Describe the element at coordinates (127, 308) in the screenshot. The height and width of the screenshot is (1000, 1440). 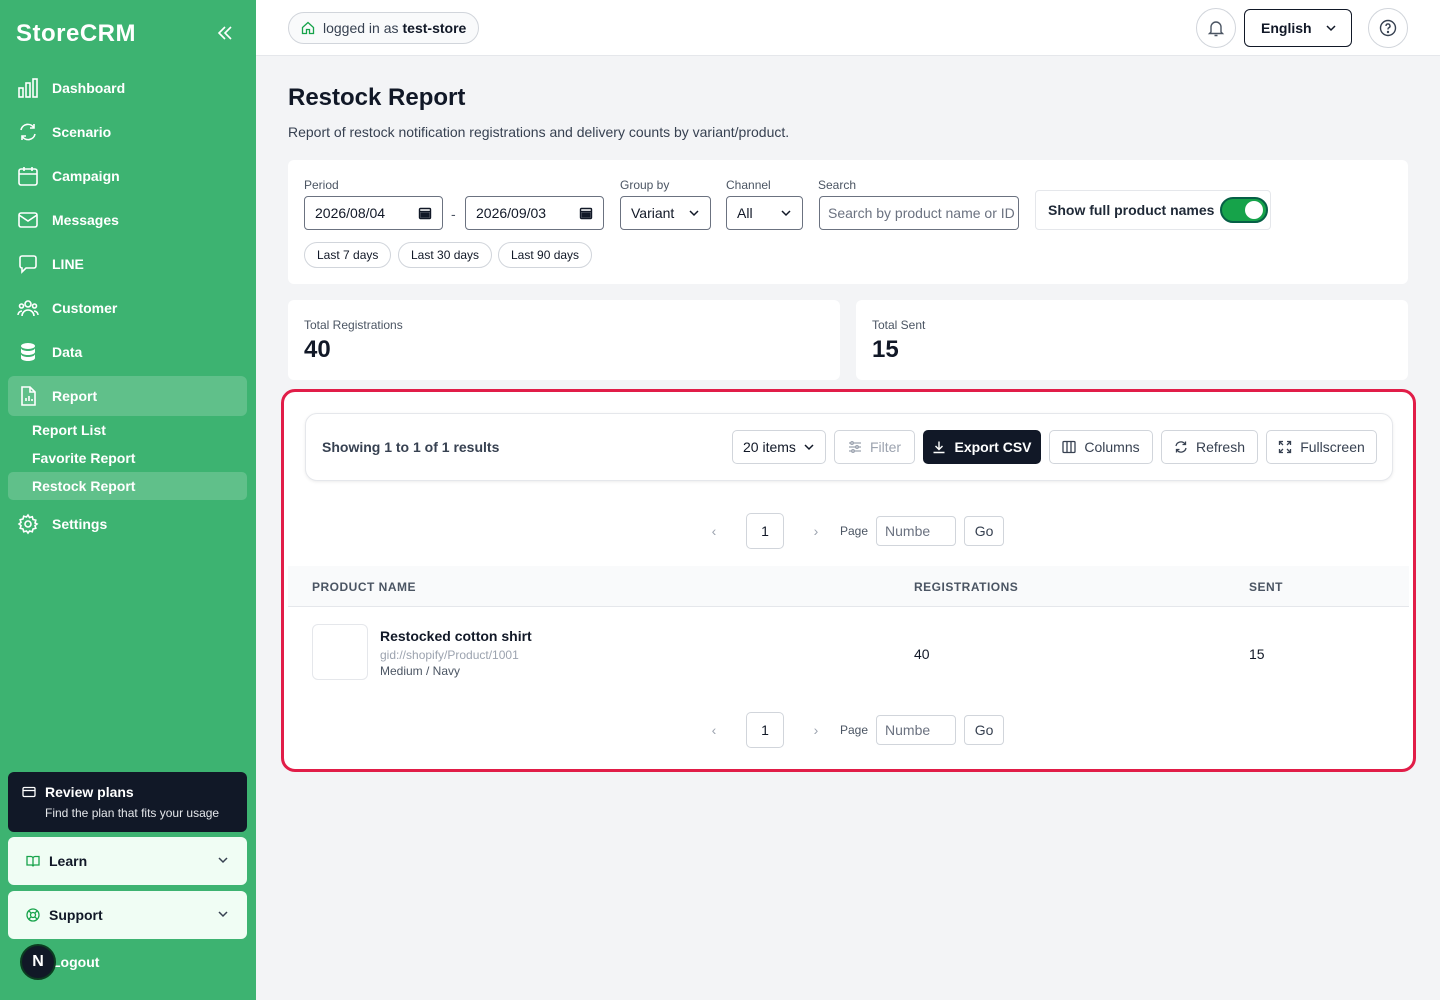
I see `nav-customer: Customer` at that location.